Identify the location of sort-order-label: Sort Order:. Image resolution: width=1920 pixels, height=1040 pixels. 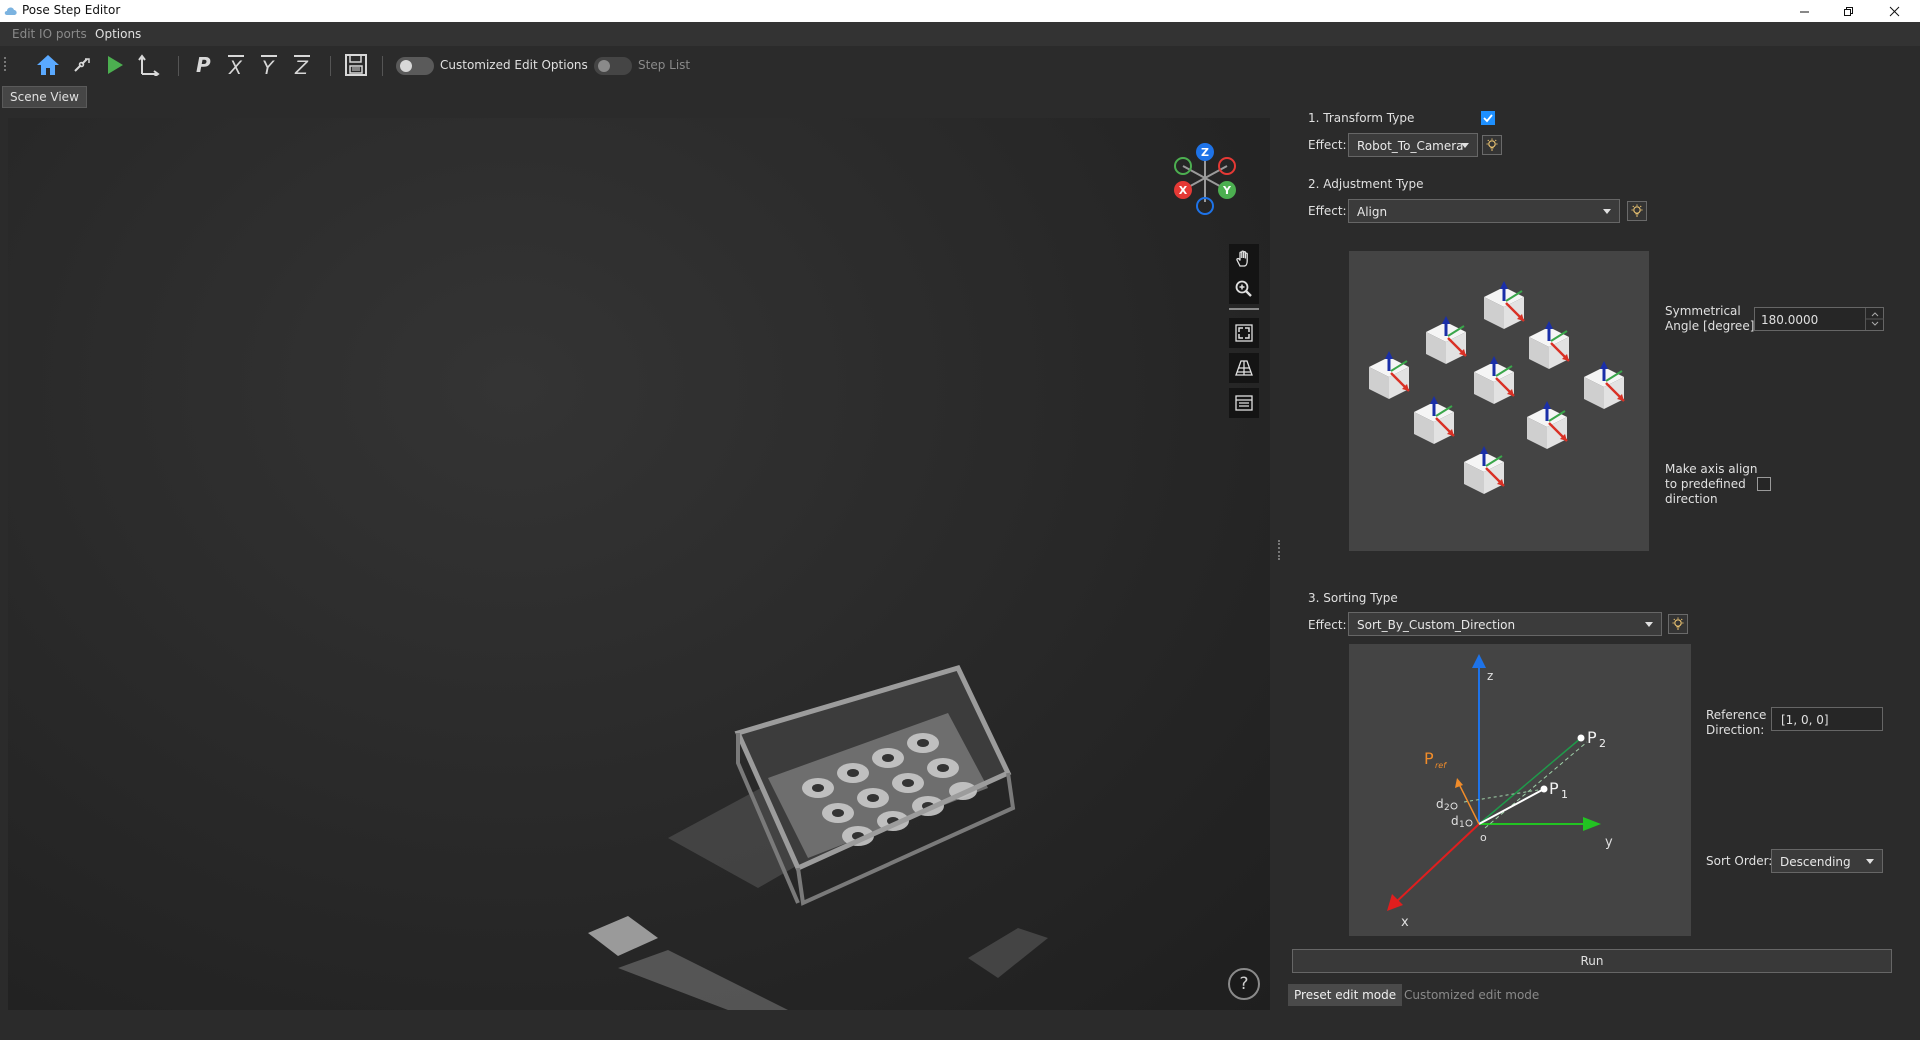
(1739, 861).